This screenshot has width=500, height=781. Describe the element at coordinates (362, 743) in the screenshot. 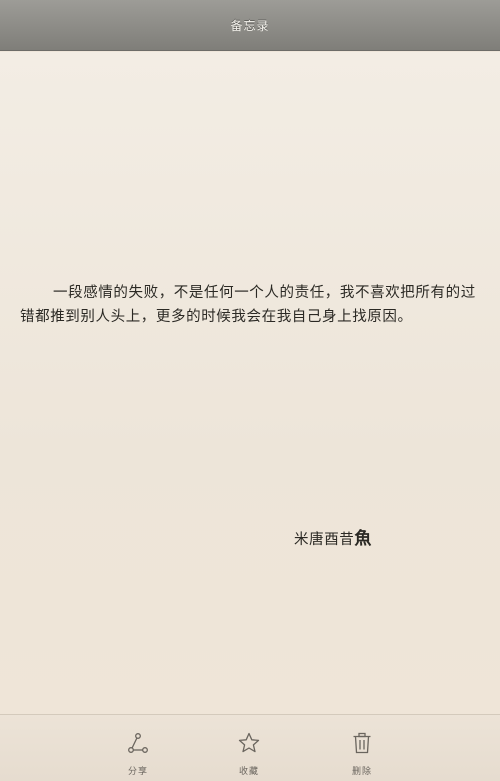

I see `trash-icon` at that location.